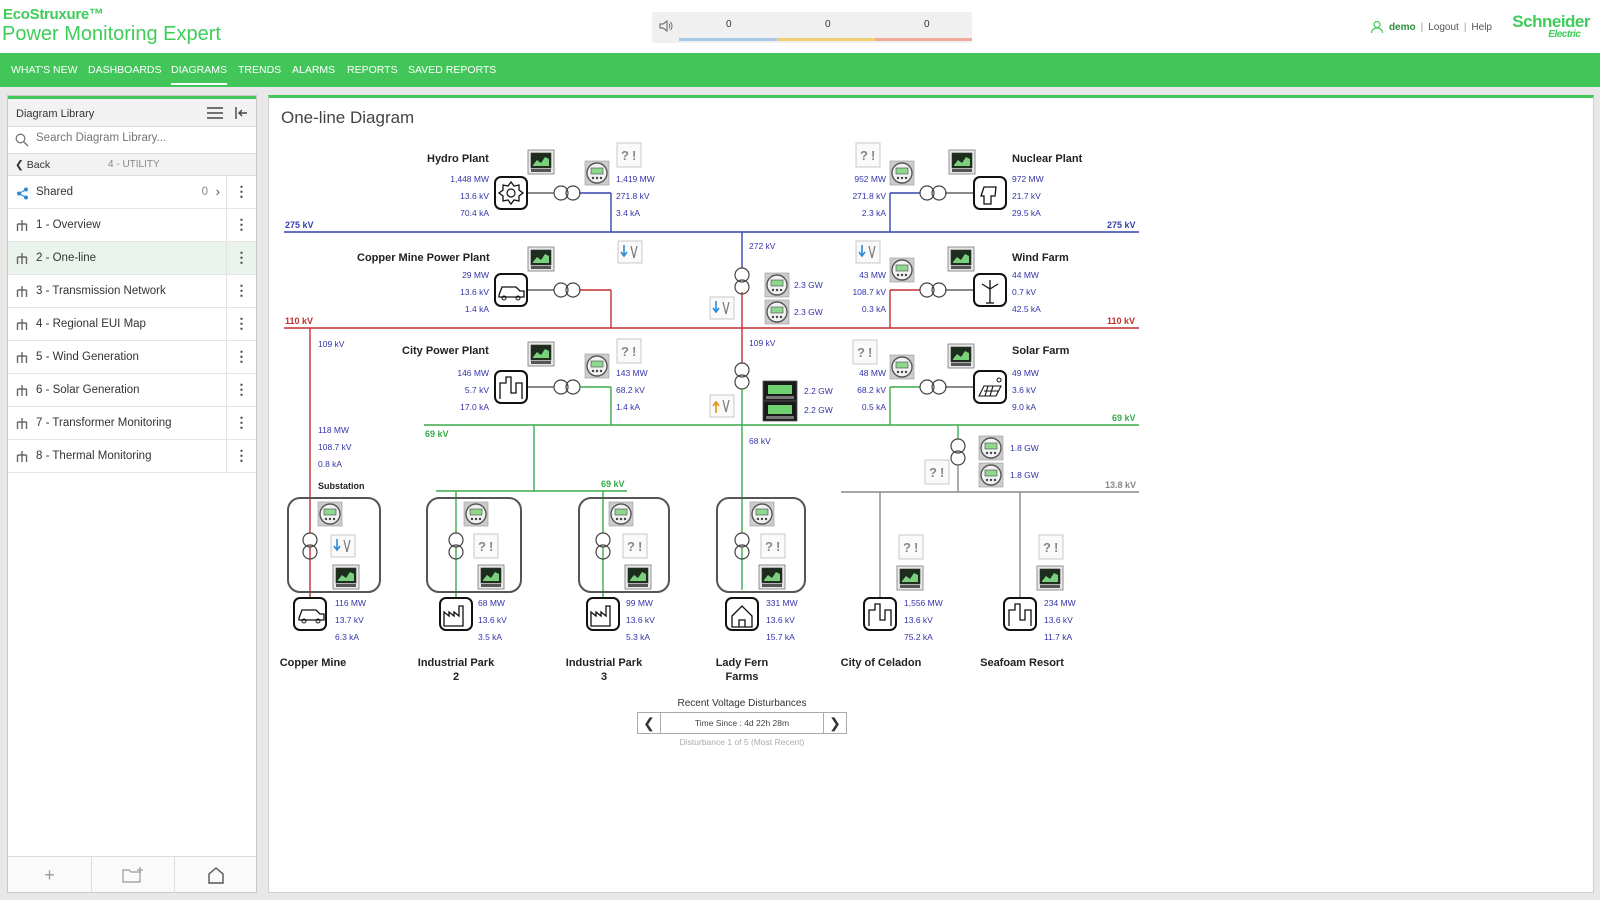 Image resolution: width=1600 pixels, height=900 pixels. What do you see at coordinates (452, 70) in the screenshot?
I see `nav-saved-reports: SAVED REPORTS` at bounding box center [452, 70].